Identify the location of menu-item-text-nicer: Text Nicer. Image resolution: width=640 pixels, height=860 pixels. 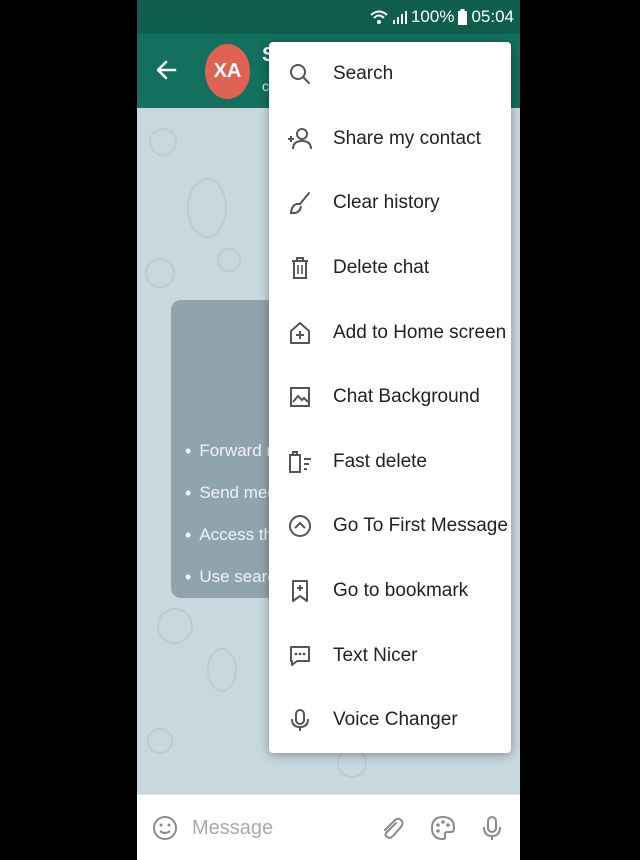
(390, 655).